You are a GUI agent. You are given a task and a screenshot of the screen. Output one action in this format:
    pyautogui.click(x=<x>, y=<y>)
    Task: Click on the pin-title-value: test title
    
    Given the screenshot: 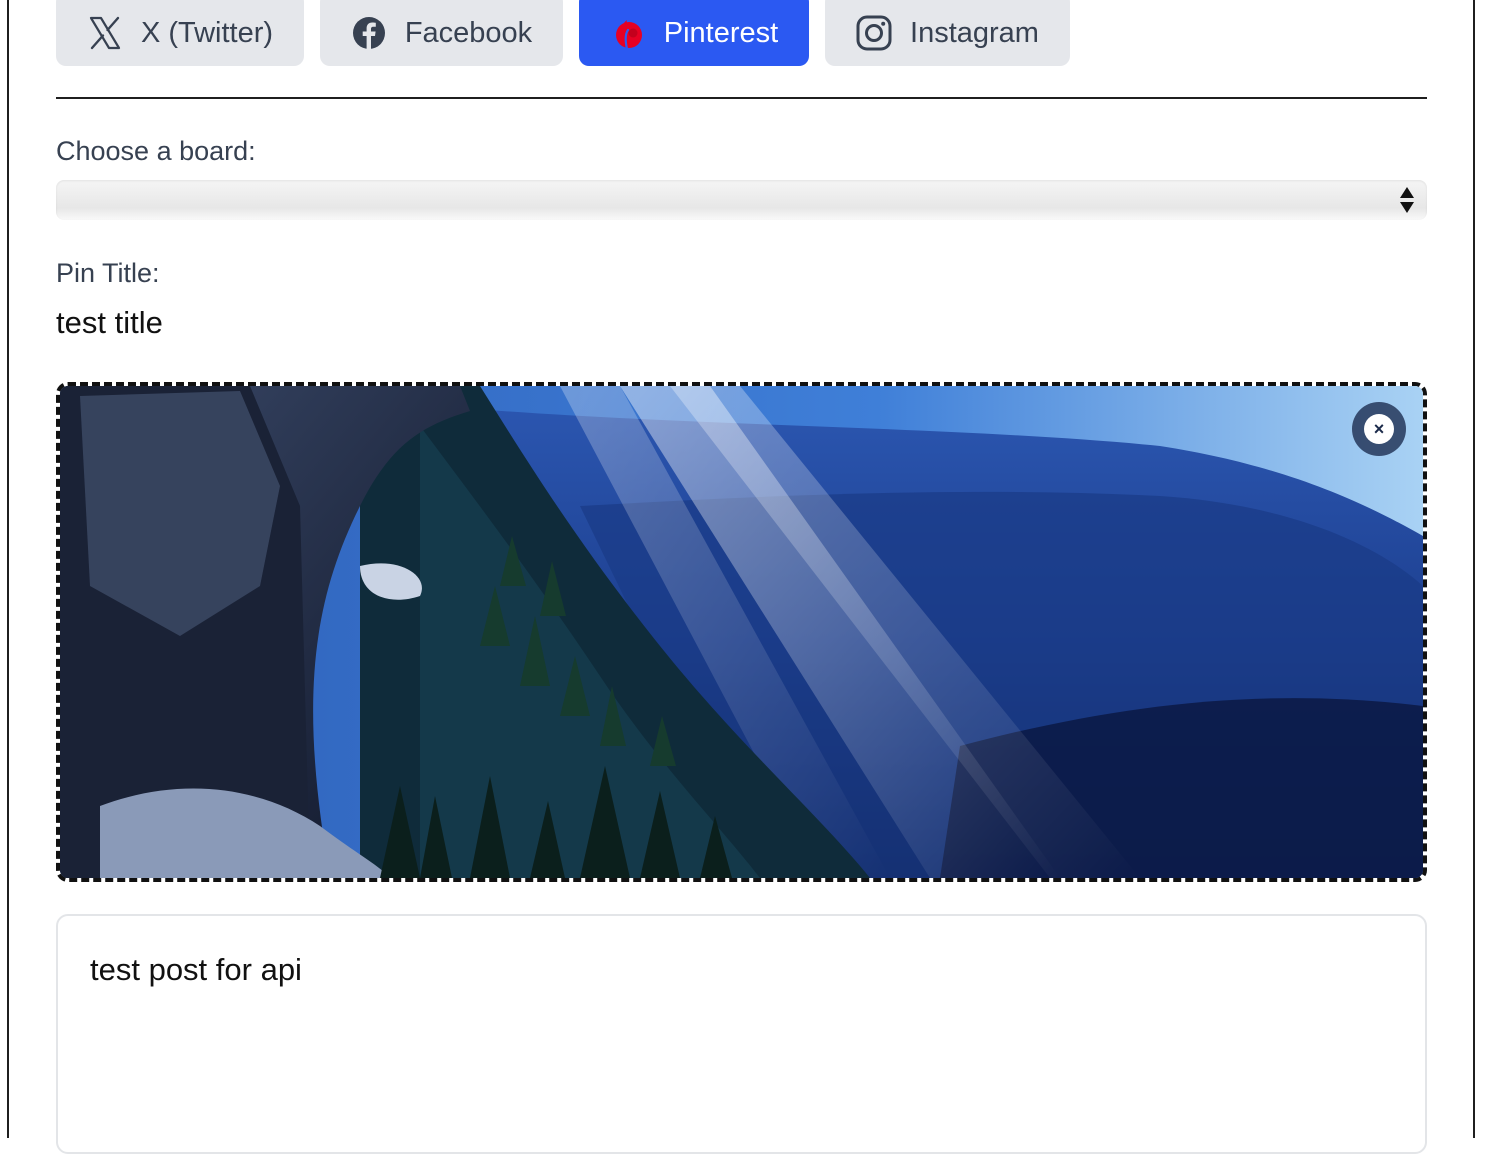 What is the action you would take?
    pyautogui.click(x=109, y=322)
    